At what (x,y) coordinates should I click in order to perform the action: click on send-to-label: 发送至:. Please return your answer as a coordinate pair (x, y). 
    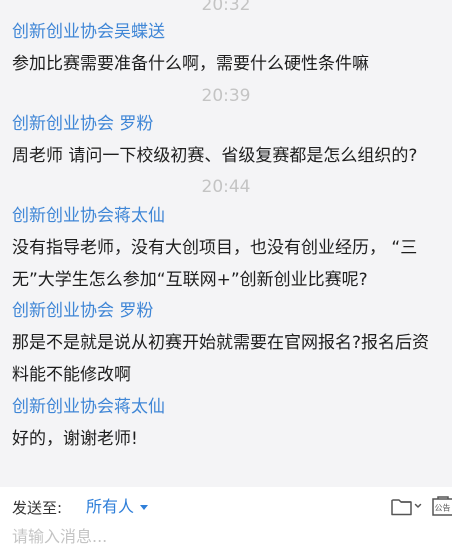
    Looking at the image, I should click on (37, 508).